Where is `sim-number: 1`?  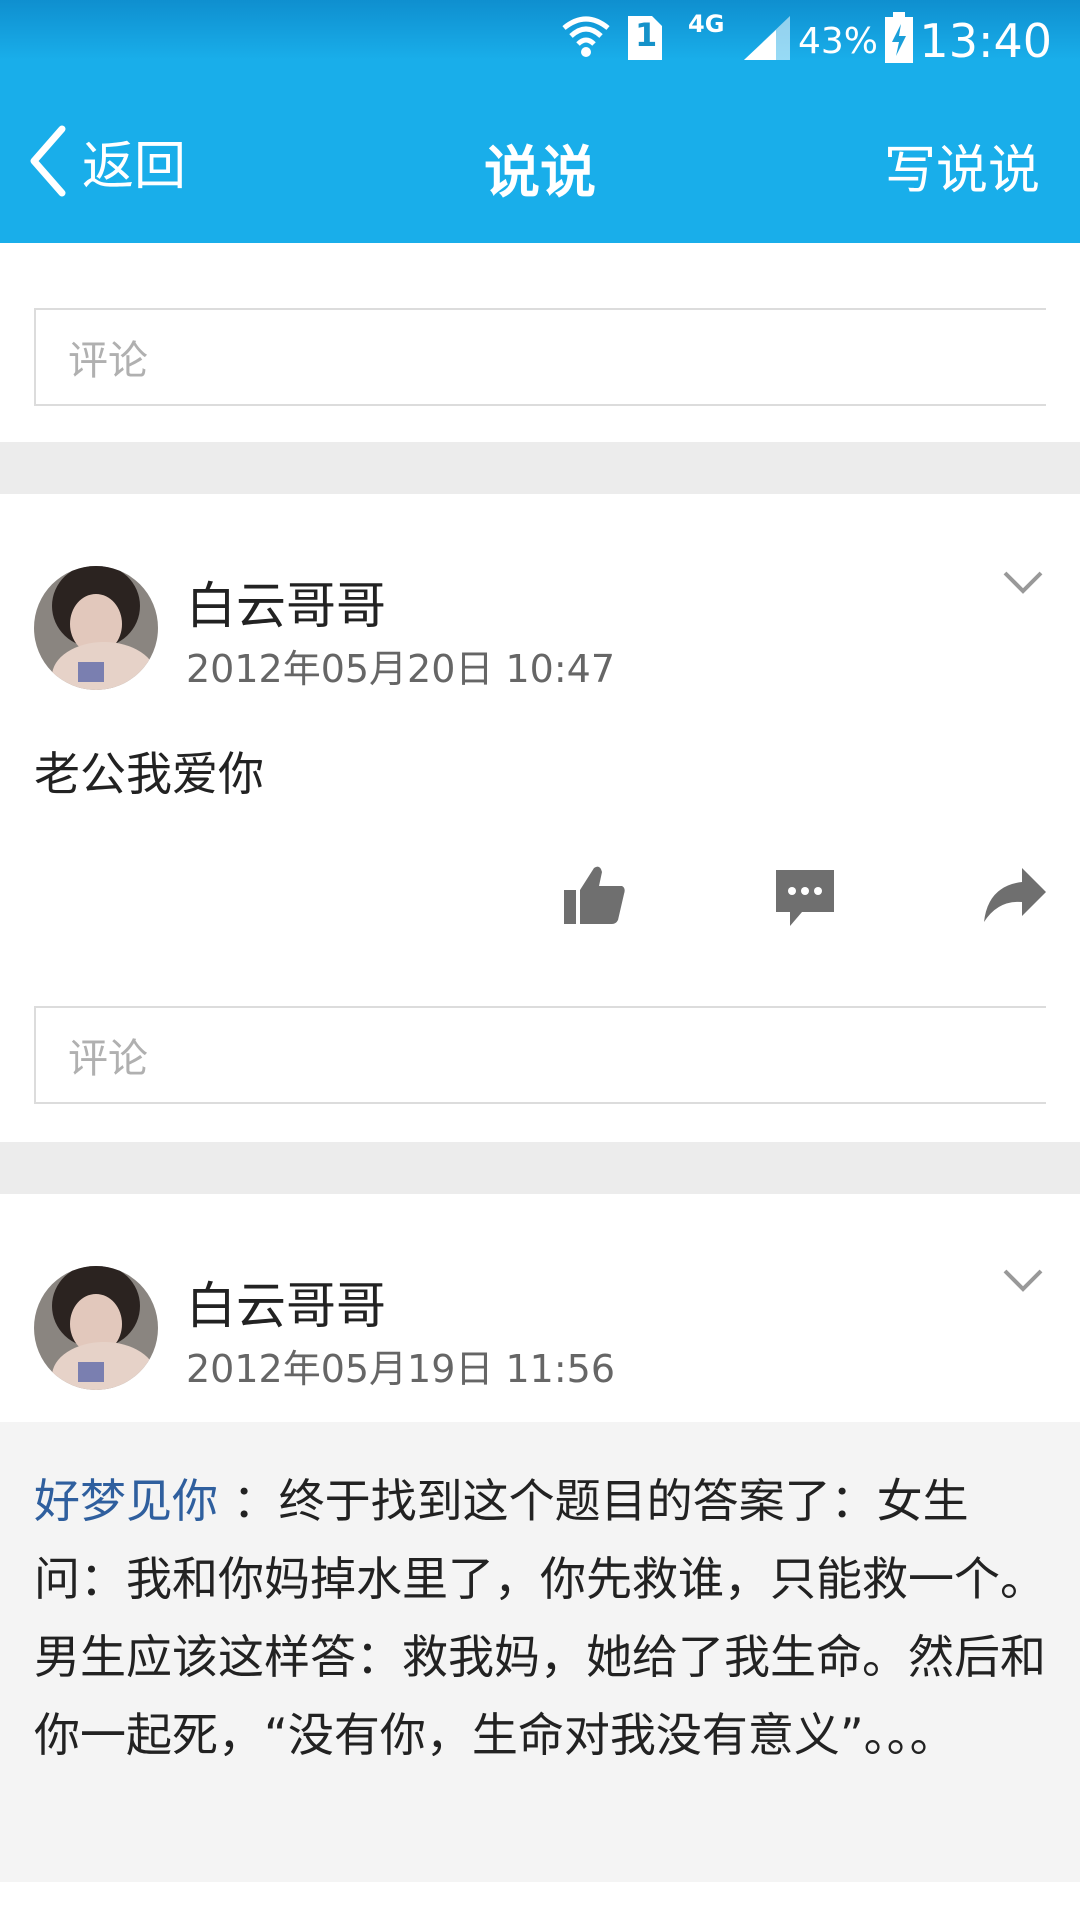
sim-number: 1 is located at coordinates (646, 35).